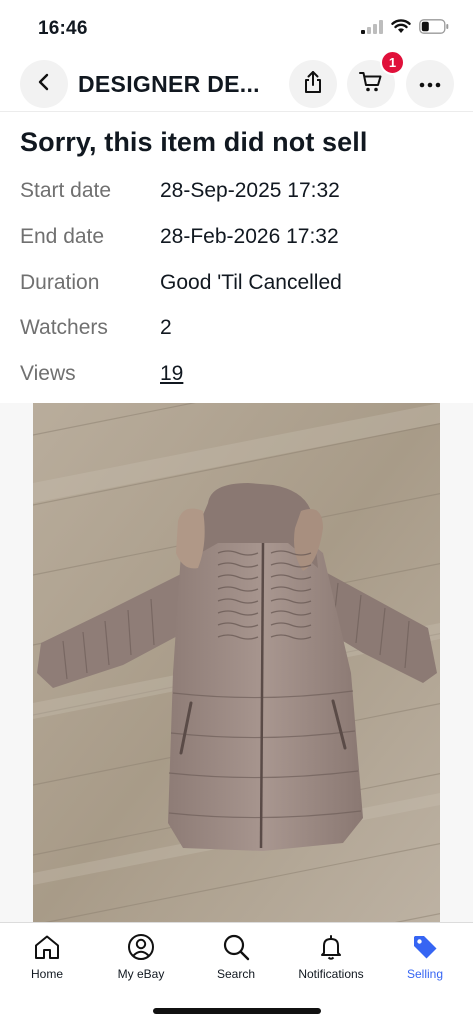 The height and width of the screenshot is (1024, 473). What do you see at coordinates (141, 947) in the screenshot?
I see `account-icon` at bounding box center [141, 947].